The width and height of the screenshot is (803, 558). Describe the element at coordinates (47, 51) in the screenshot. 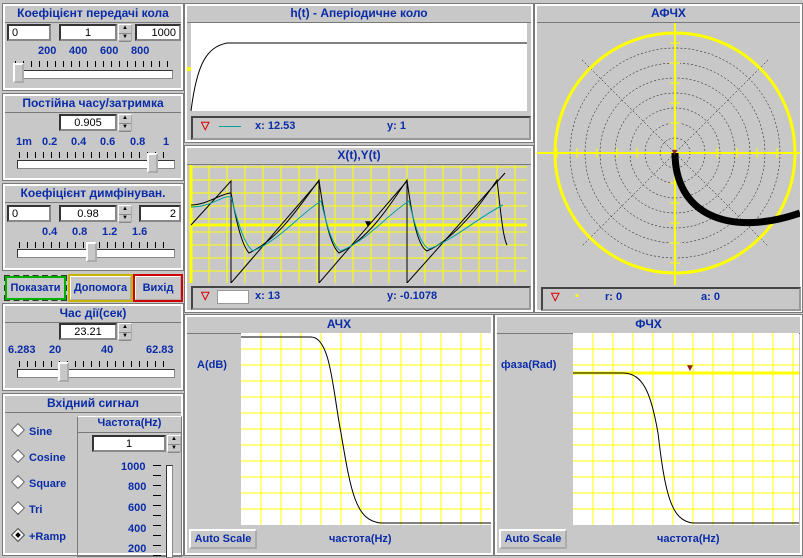

I see `gain-tick-200: 200` at that location.